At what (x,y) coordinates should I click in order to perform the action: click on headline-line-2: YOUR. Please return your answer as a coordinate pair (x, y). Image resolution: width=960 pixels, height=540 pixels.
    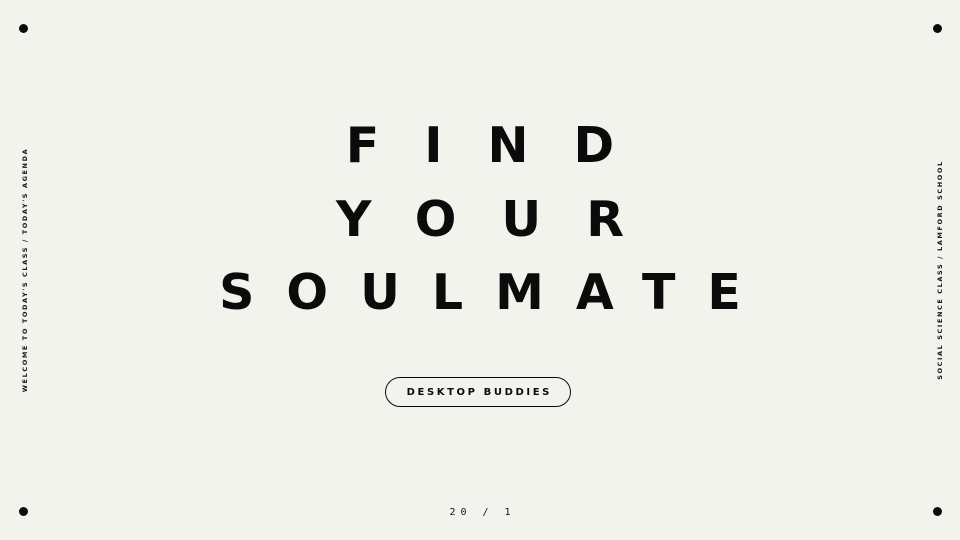
    Looking at the image, I should click on (502, 219).